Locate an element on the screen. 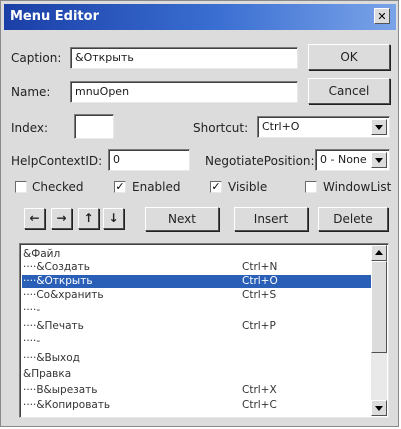  close-icon: ✕ is located at coordinates (382, 16).